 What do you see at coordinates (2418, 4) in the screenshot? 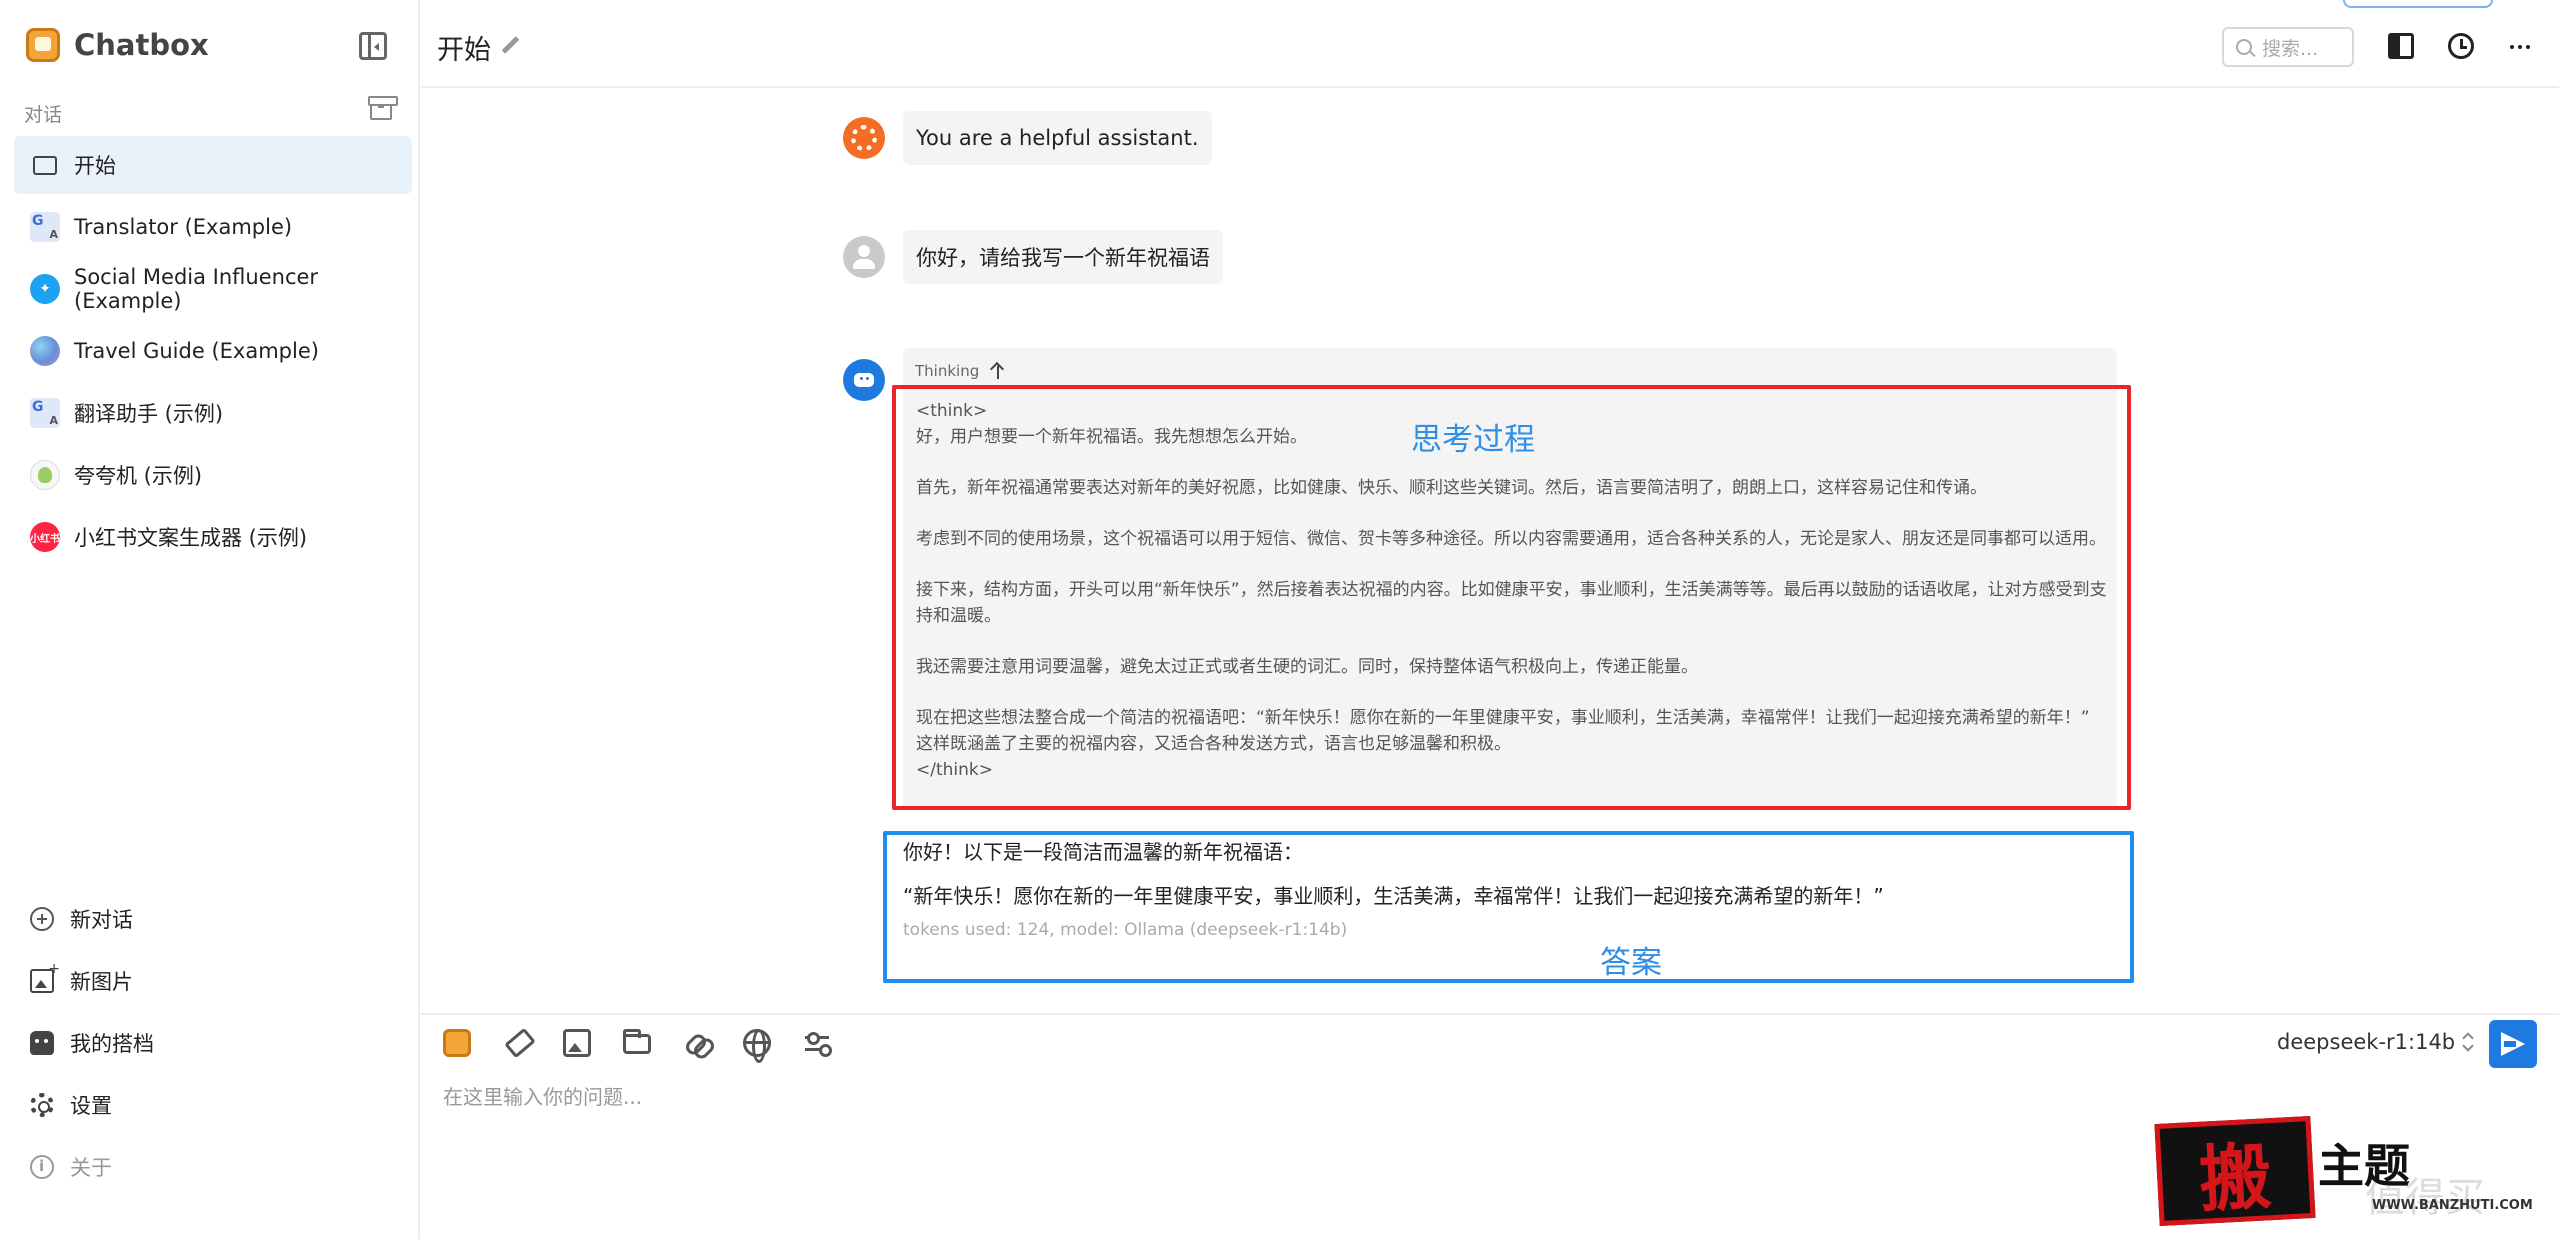
I see `top-accent-tab` at bounding box center [2418, 4].